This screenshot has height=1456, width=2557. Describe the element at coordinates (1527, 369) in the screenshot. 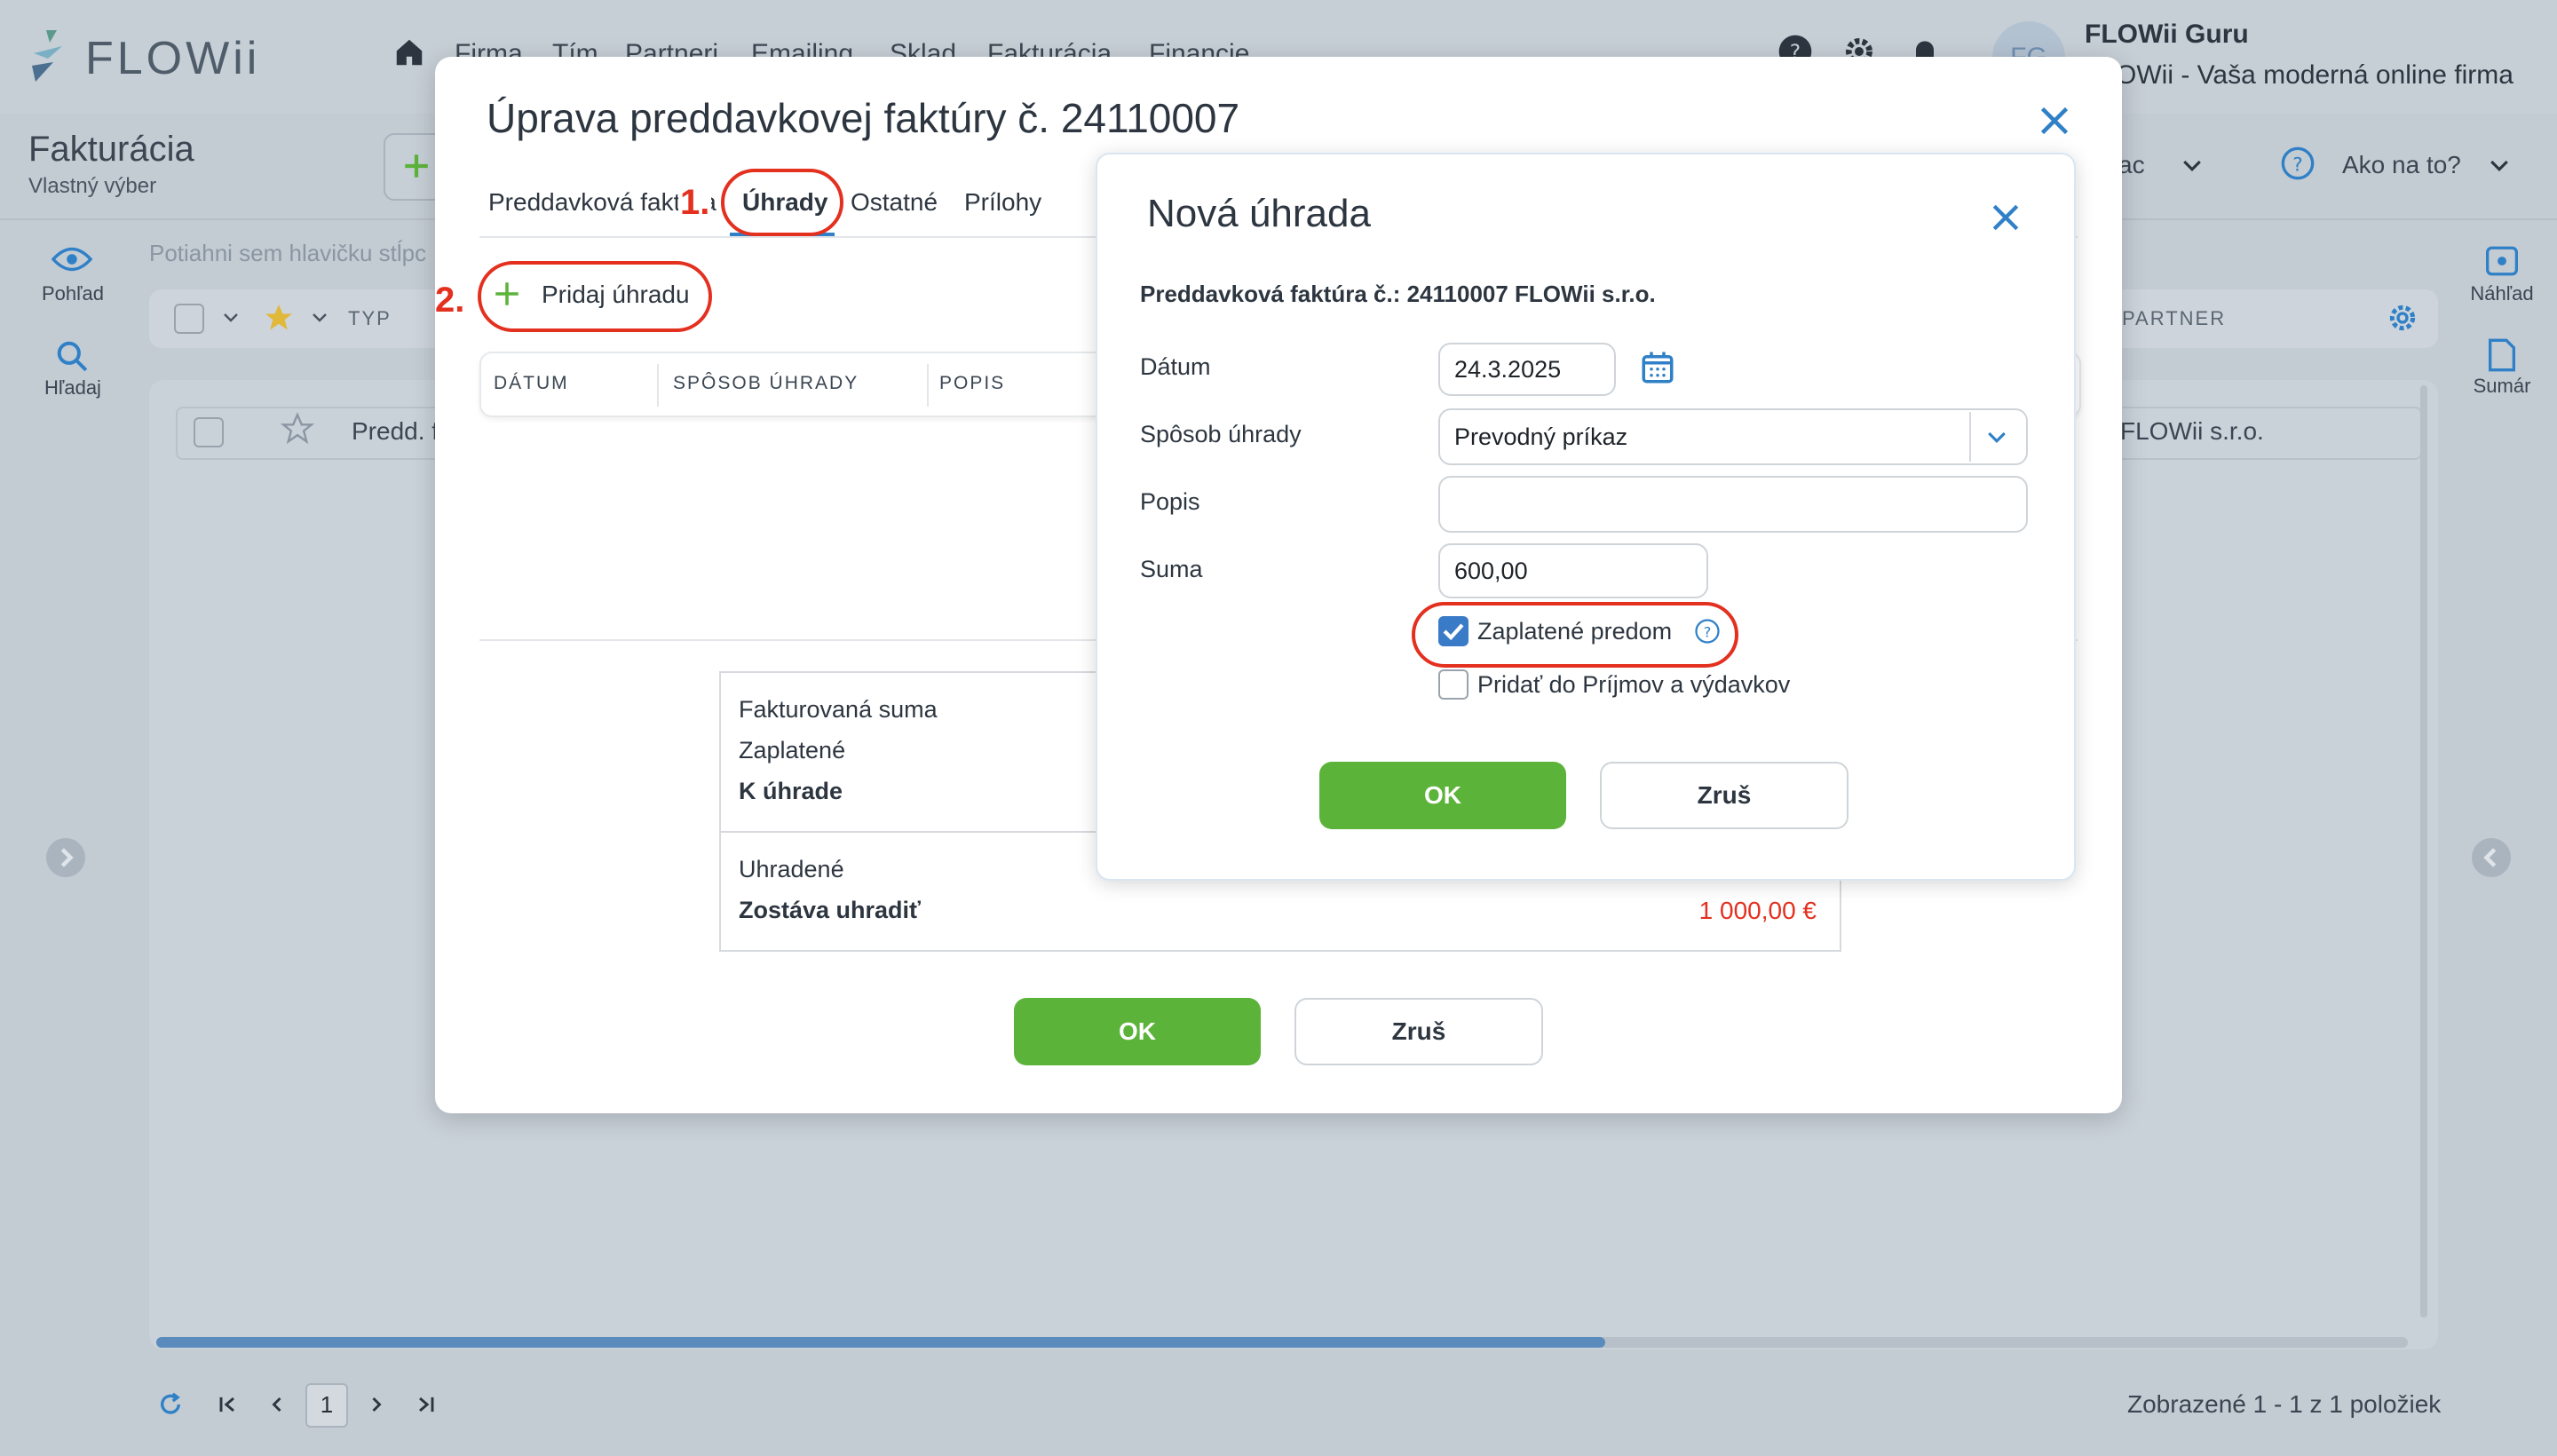

I see `date-input: 24.3.2025` at that location.